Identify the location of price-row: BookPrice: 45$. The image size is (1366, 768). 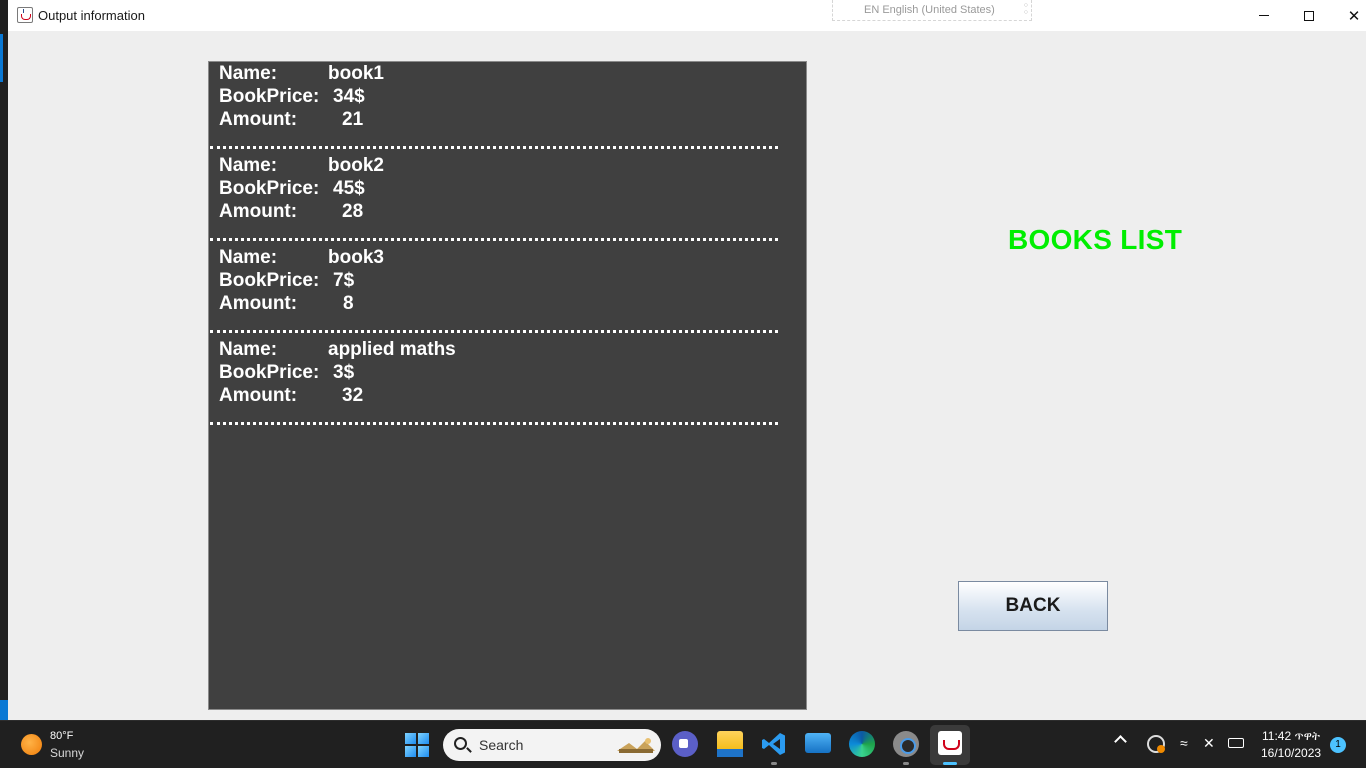
(499, 188).